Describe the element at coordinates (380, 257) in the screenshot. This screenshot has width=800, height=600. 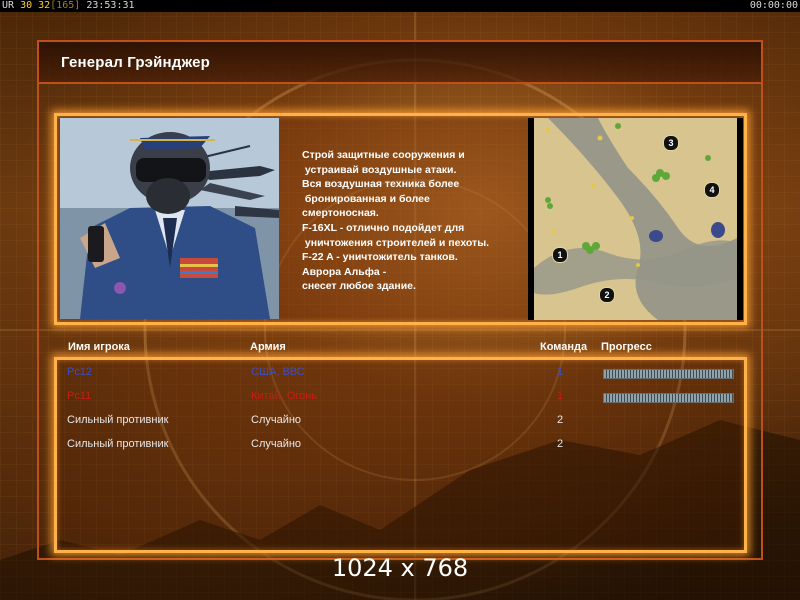
I see `description-line: F-22 A - уничтожитель танков.` at that location.